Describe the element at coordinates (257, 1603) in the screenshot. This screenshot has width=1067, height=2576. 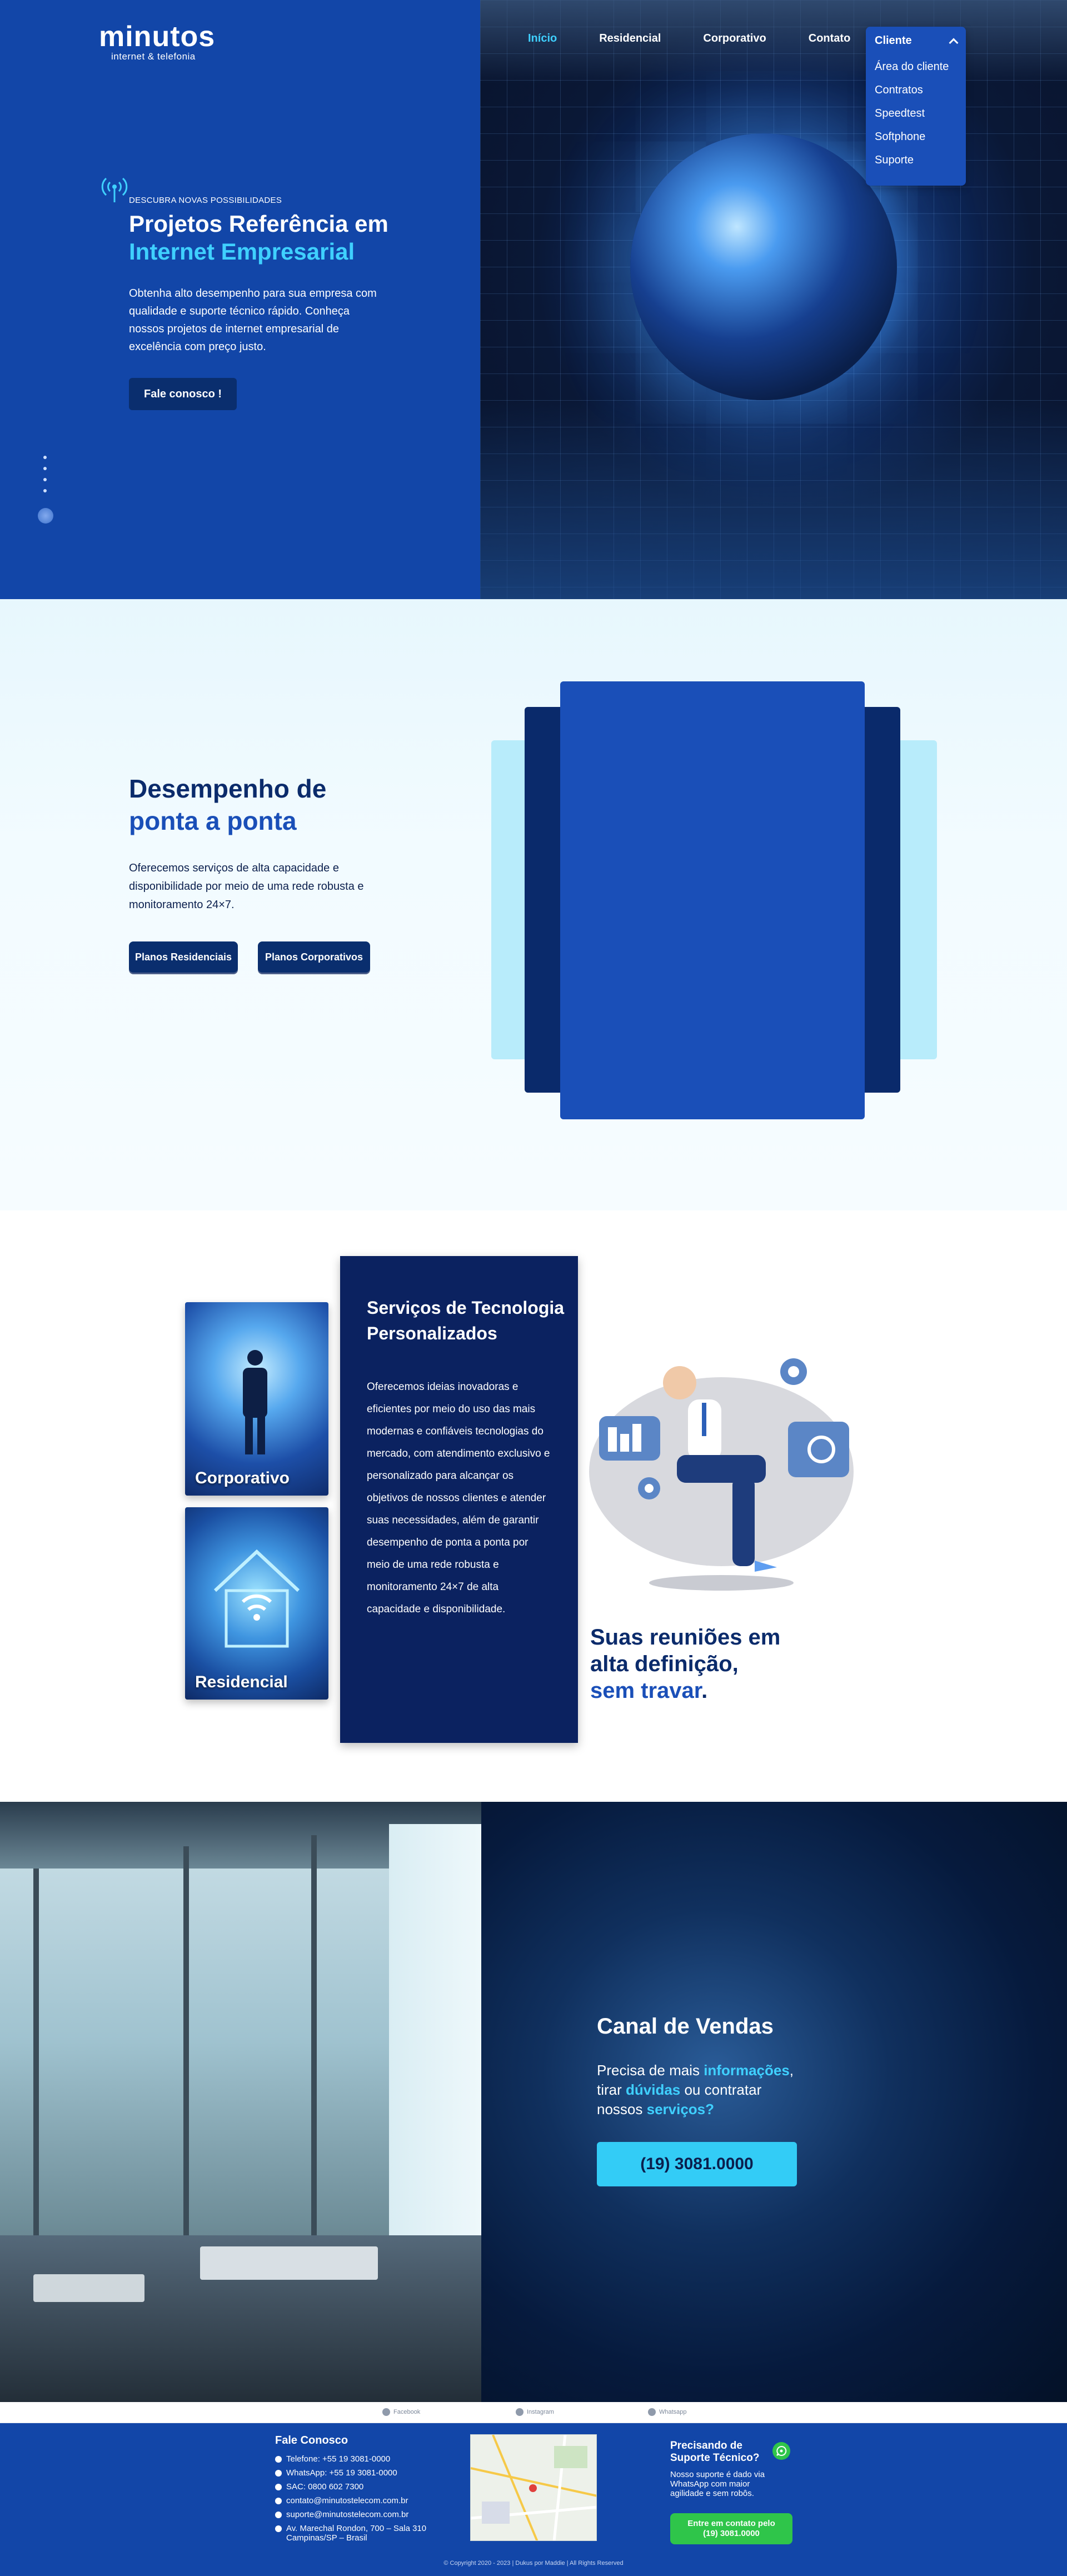
I see `residencial-thumbnail: Residencial` at that location.